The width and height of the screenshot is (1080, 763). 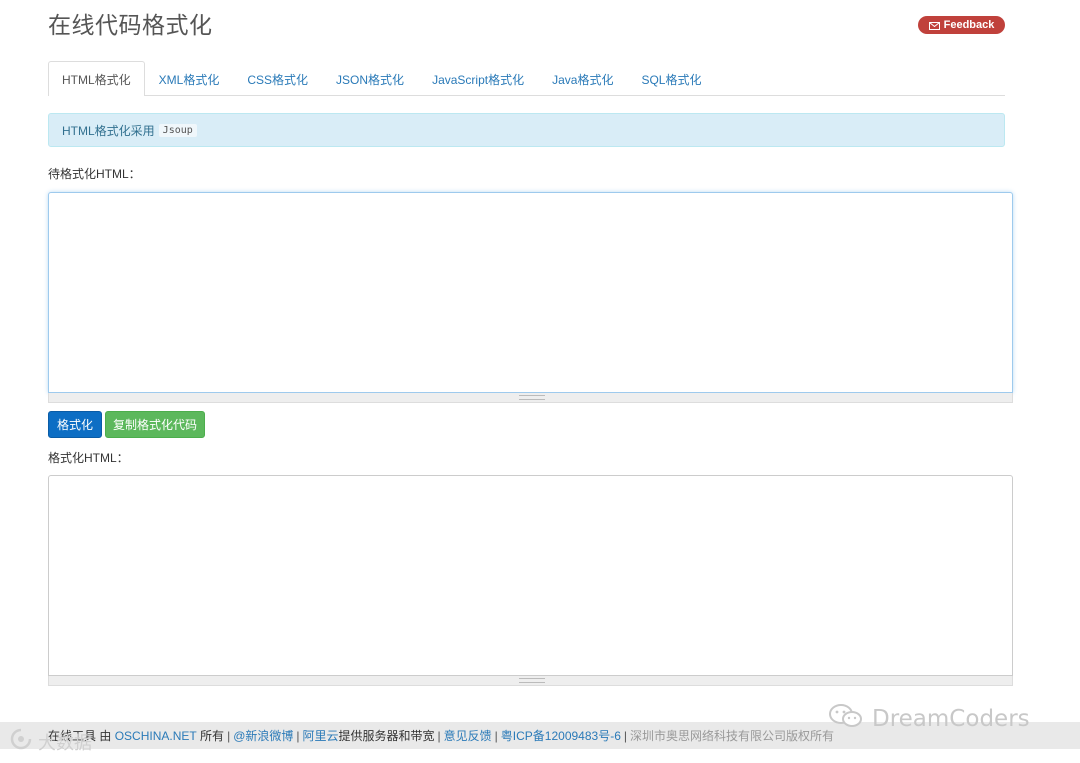 I want to click on tab-javascript: JavaScript格式化, so click(x=478, y=79).